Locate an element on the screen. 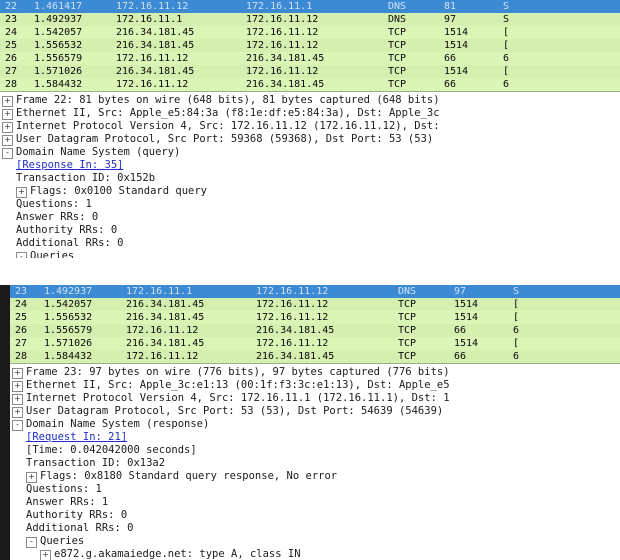 The image size is (620, 560). packet-src-cell: 216.34.181.45 is located at coordinates (165, 343).